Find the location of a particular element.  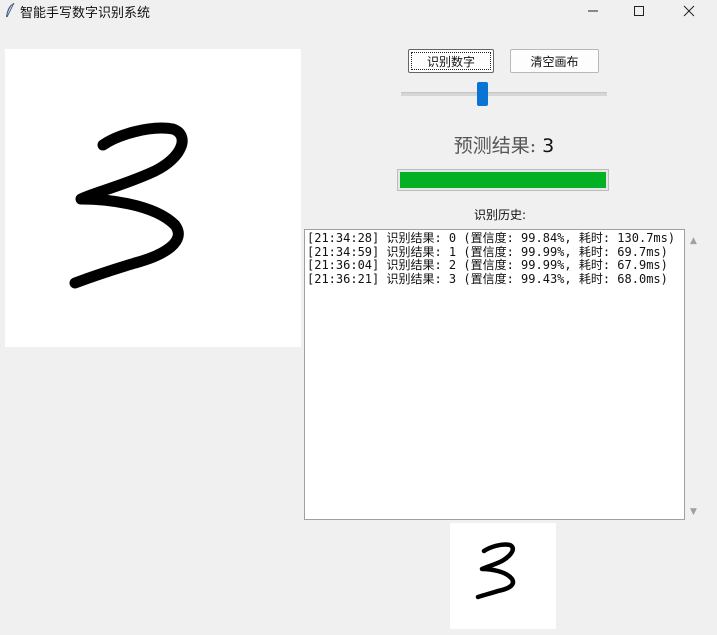

prediction-result: 预测结果: 3 is located at coordinates (504, 144).